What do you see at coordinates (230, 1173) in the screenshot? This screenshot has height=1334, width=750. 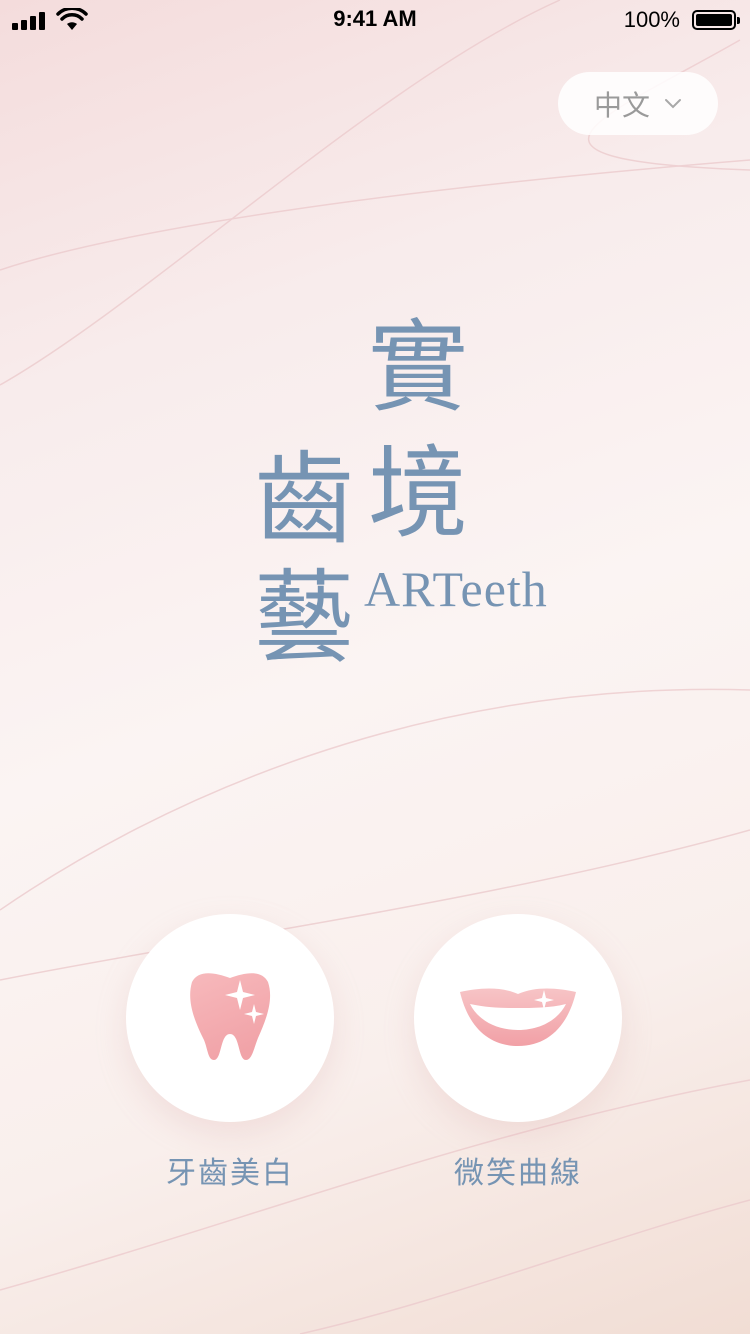 I see `teeth-whitening-label: 牙齒美白` at bounding box center [230, 1173].